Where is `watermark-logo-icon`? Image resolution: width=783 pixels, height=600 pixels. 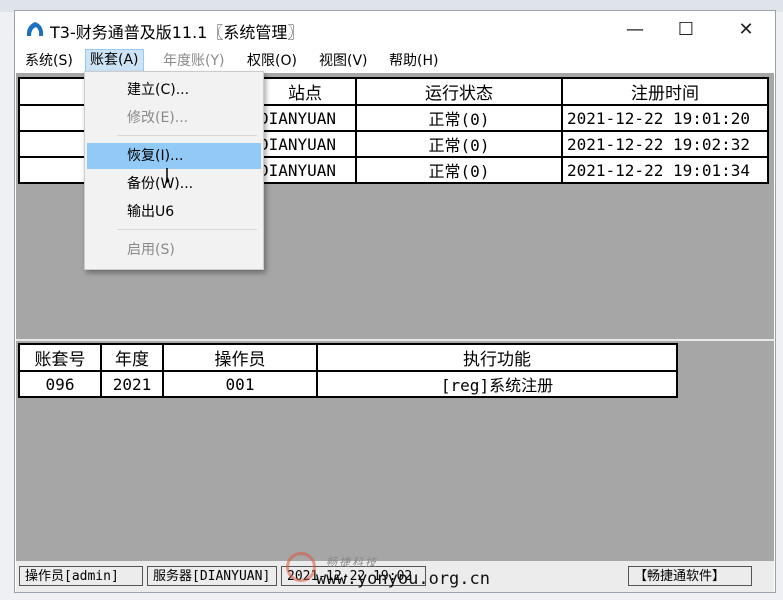
watermark-logo-icon is located at coordinates (301, 567).